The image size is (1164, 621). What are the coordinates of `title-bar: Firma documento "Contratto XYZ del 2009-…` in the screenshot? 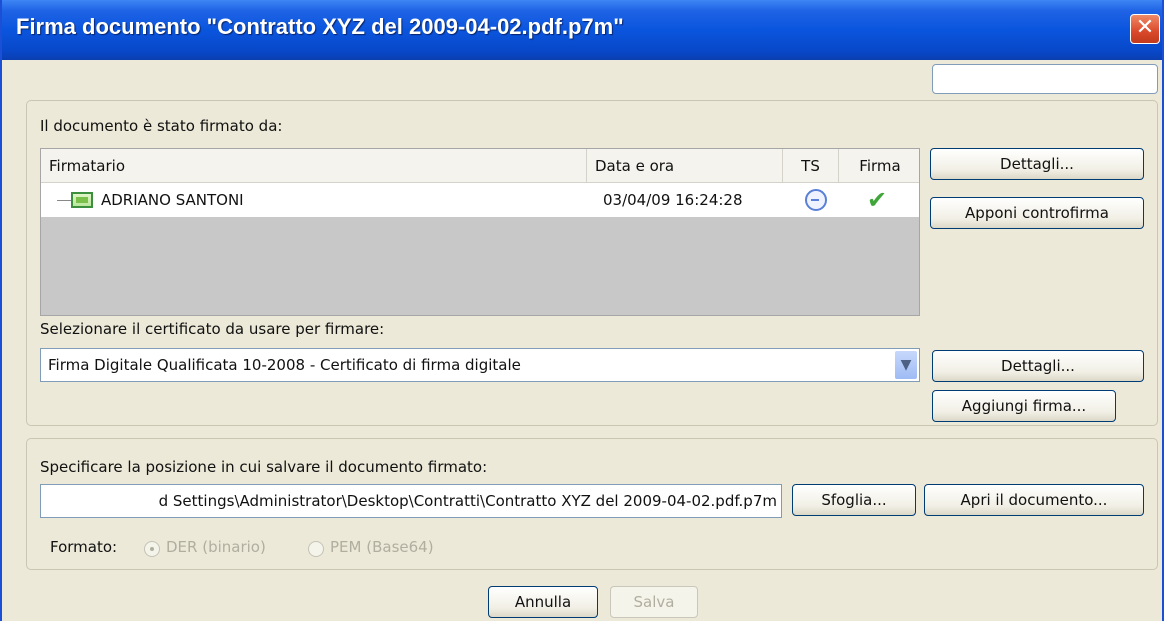 It's located at (582, 30).